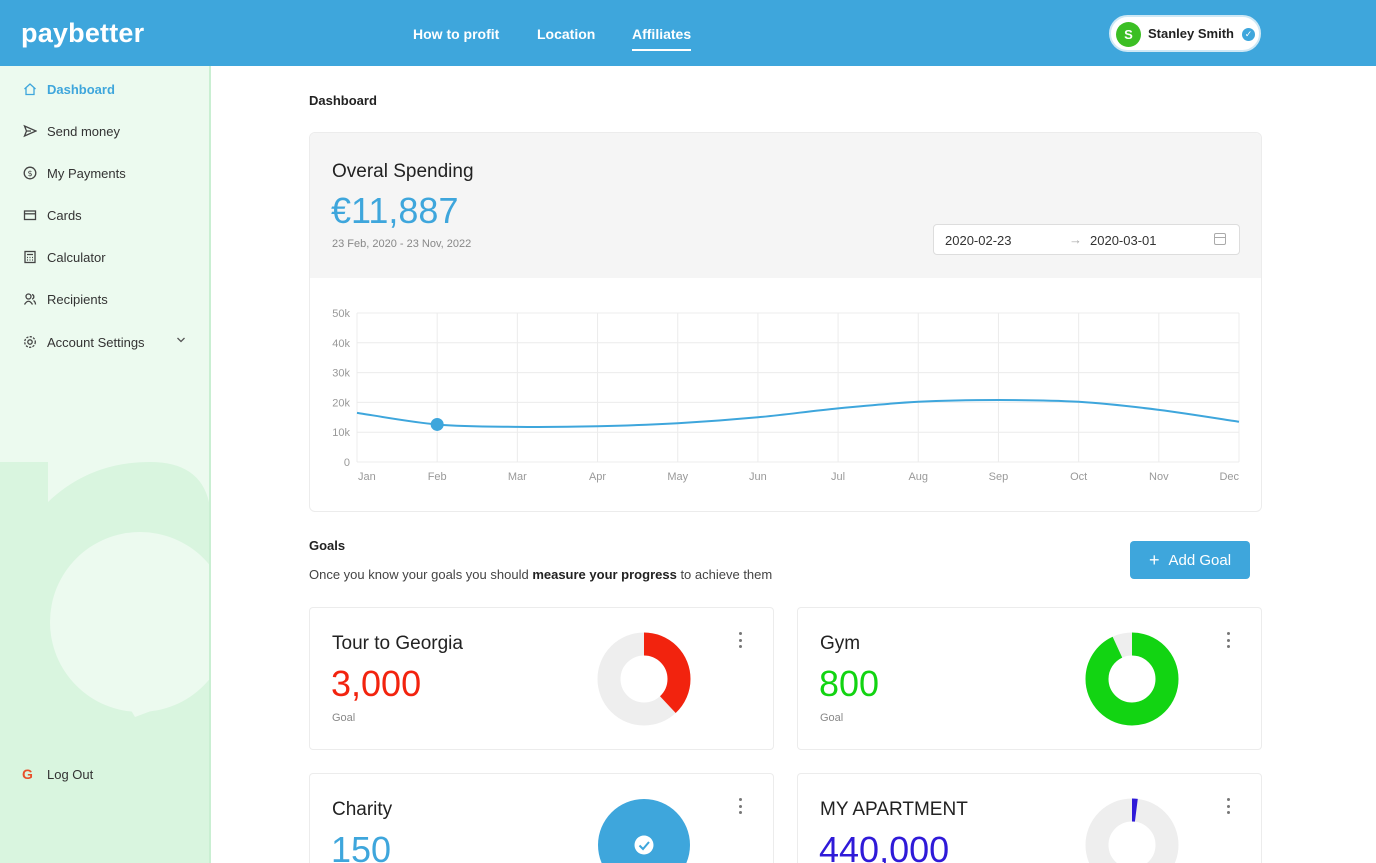  I want to click on nav-affiliates: Affiliates, so click(662, 38).